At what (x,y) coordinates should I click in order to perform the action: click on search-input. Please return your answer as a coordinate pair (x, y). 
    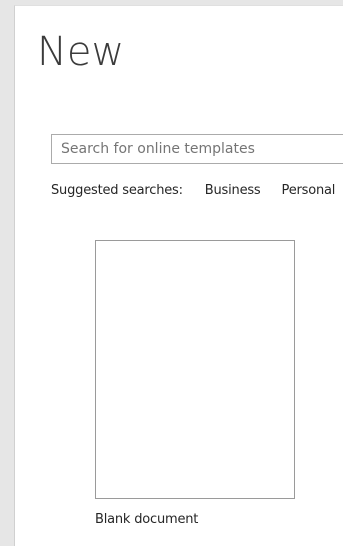
    Looking at the image, I should click on (201, 149).